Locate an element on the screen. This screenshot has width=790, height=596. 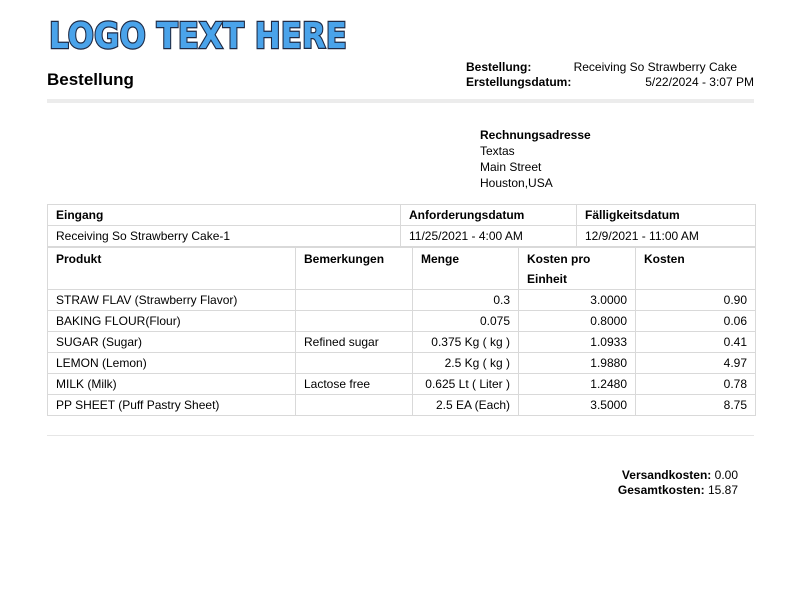
cell-quantity: 2.5 Kg ( kg ) is located at coordinates (465, 363).